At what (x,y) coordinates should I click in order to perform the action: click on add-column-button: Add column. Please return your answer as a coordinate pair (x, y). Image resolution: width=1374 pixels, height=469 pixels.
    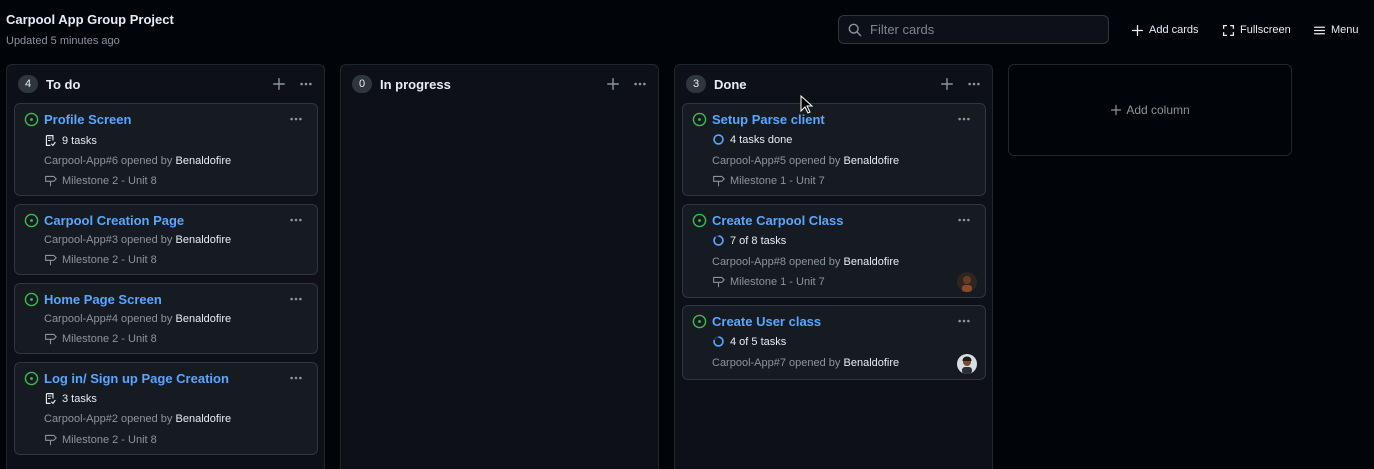
    Looking at the image, I should click on (1150, 110).